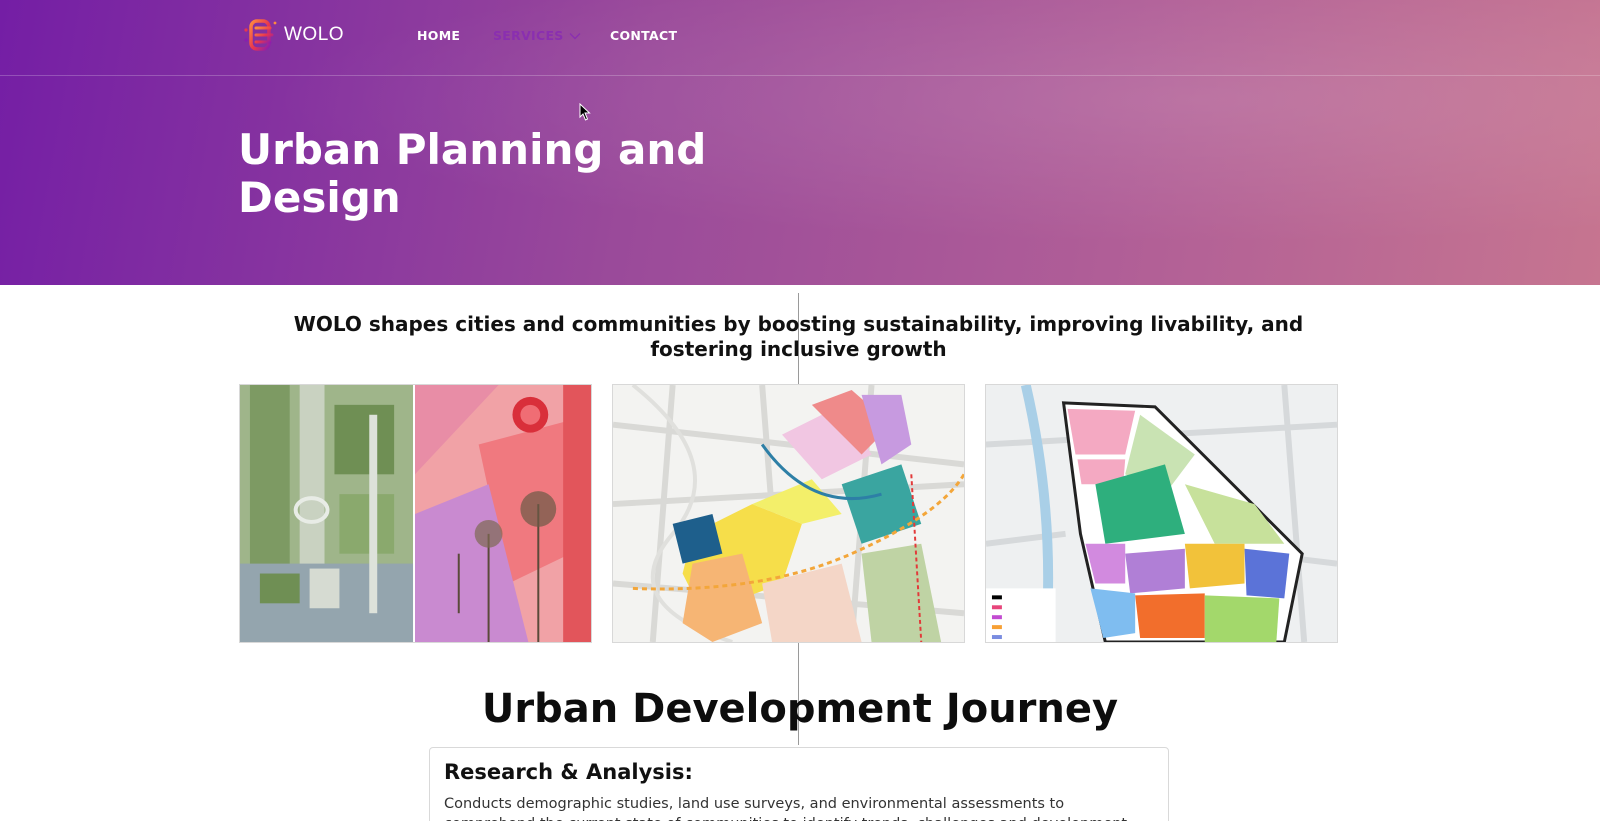  I want to click on zoning-map-illustration, so click(788, 513).